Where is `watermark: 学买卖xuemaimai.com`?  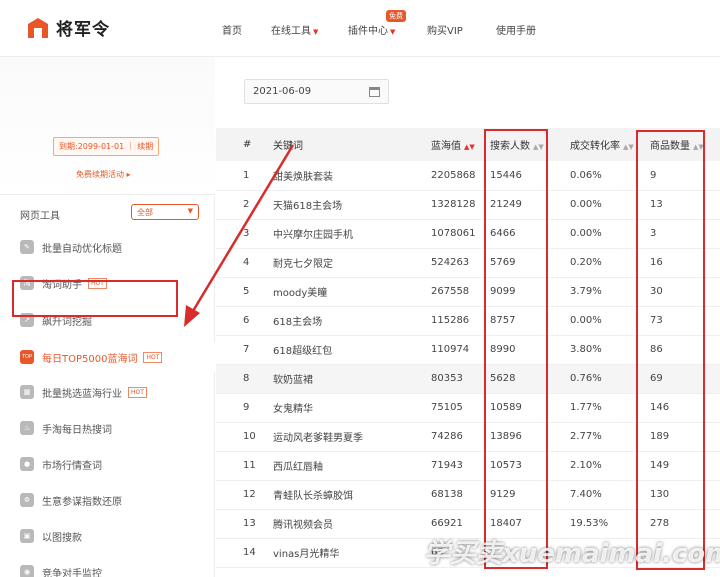 watermark: 学买卖xuemaimai.com is located at coordinates (572, 554).